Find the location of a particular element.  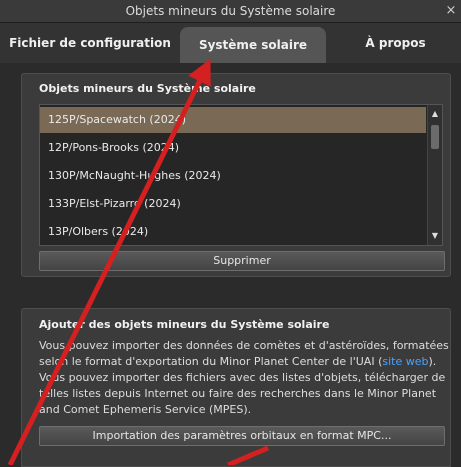

list-item: 12P/Pons-Brooks (2024) is located at coordinates (233, 148).